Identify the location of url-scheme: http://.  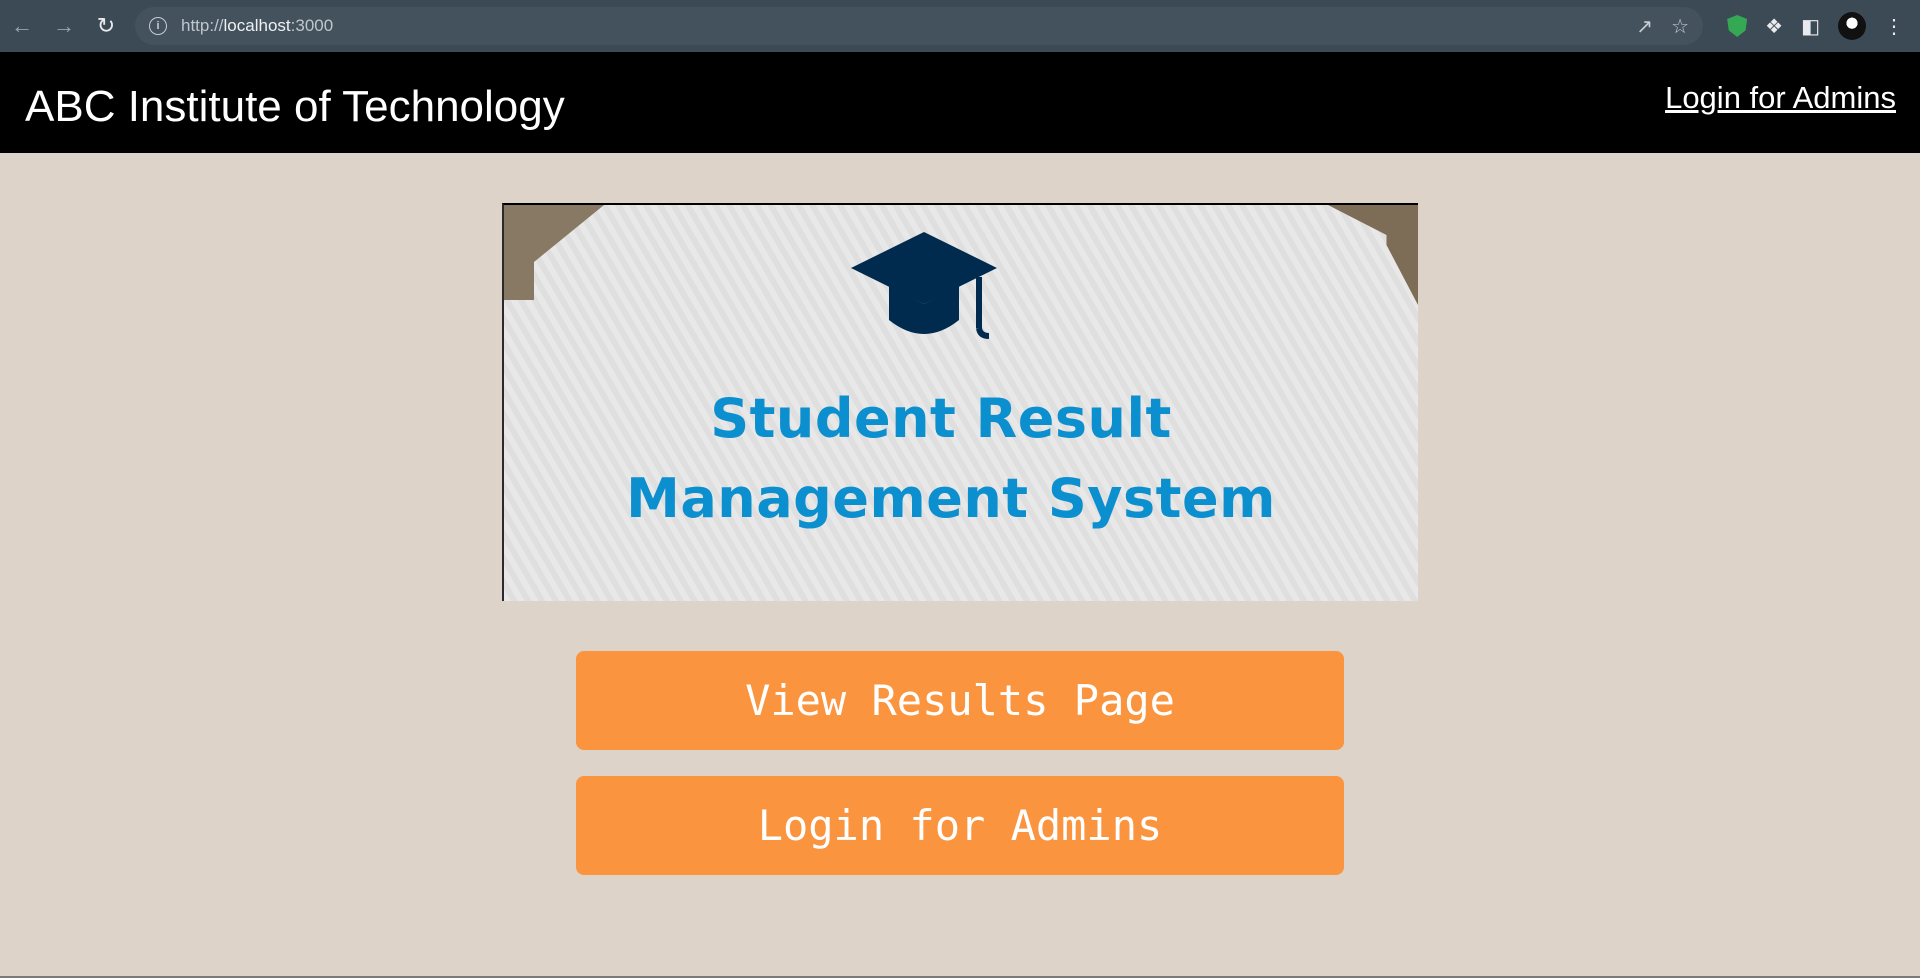
(202, 25).